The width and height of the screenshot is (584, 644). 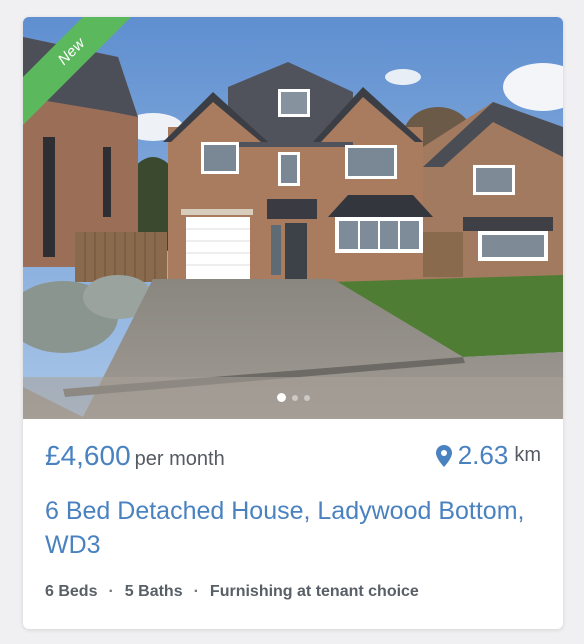 I want to click on price-row: £4,600 per month 2.63 km, so click(x=293, y=457).